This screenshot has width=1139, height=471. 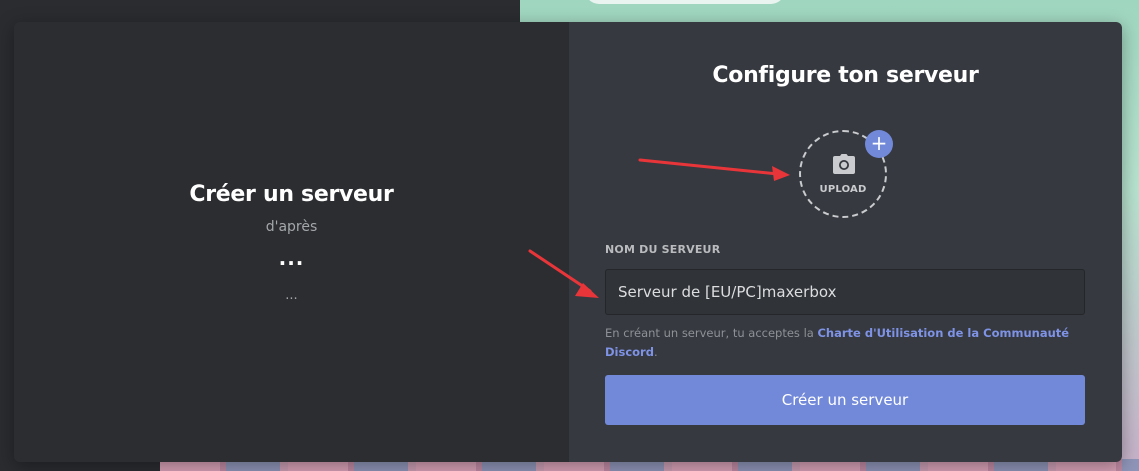 What do you see at coordinates (844, 164) in the screenshot?
I see `camera-icon` at bounding box center [844, 164].